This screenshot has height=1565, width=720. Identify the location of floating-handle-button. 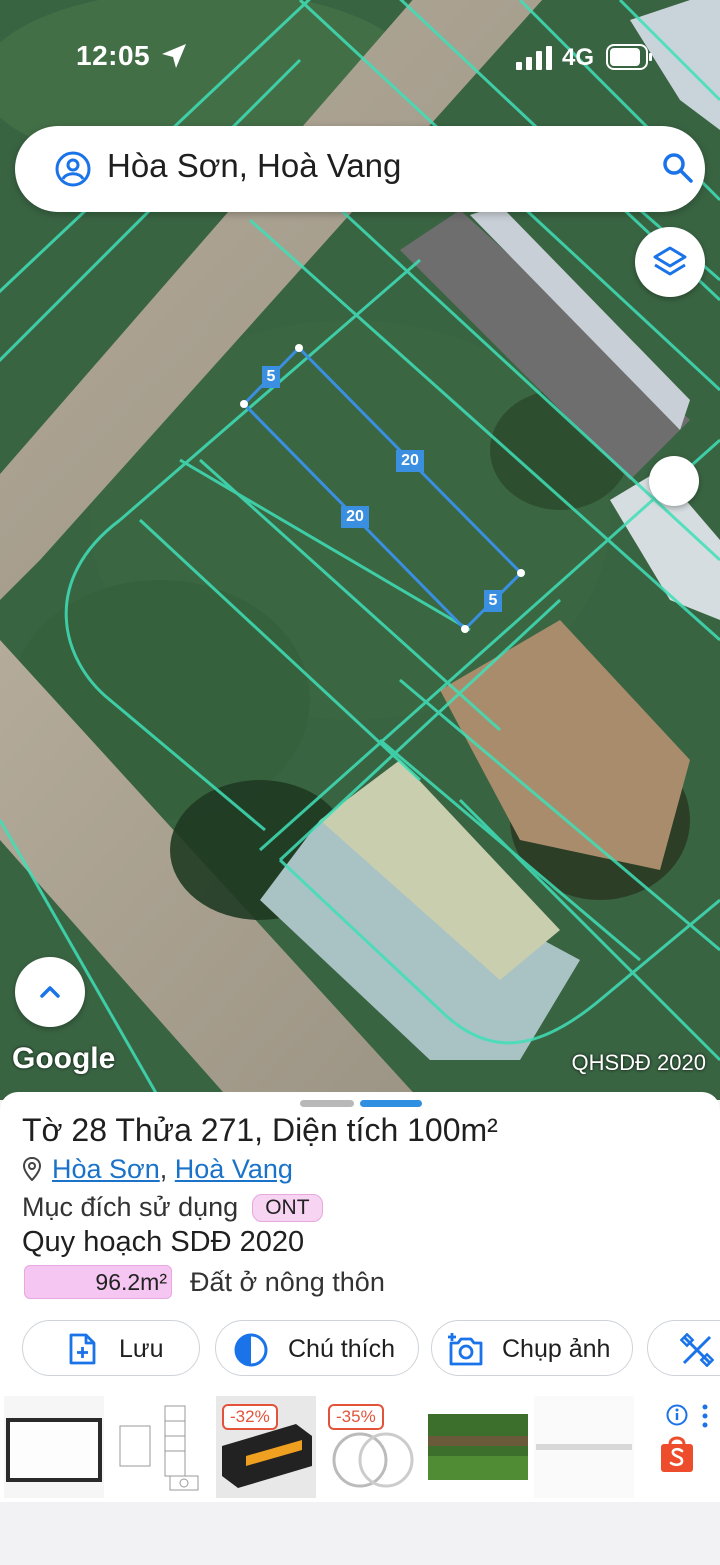
(674, 481).